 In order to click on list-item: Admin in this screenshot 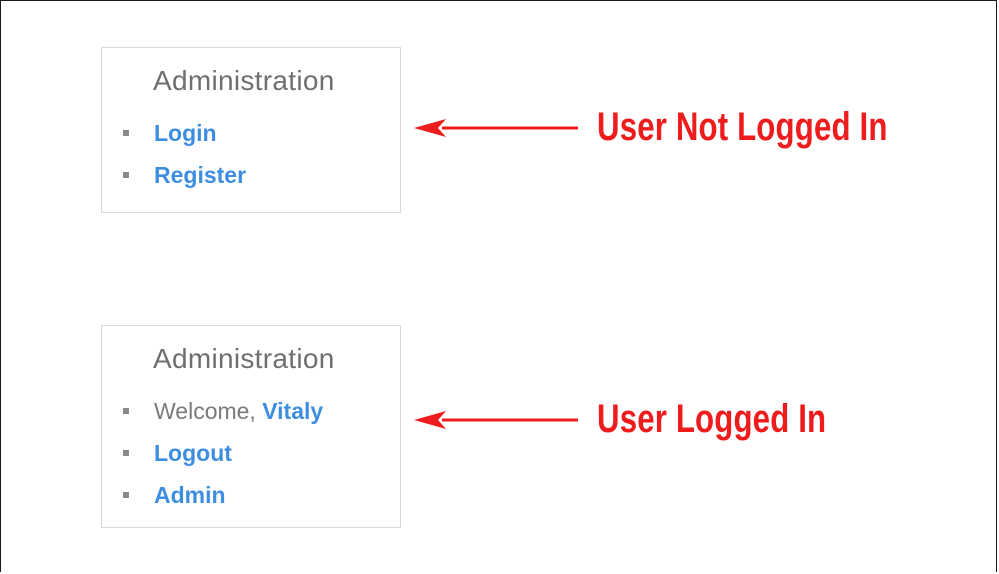, I will do `click(223, 498)`.